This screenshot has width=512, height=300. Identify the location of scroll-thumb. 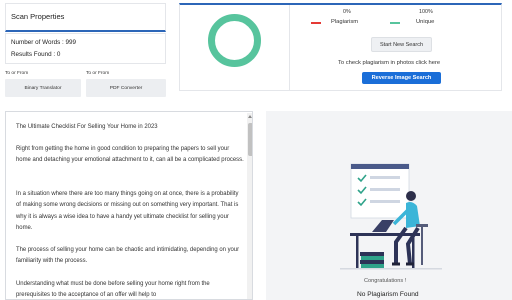
(250, 139).